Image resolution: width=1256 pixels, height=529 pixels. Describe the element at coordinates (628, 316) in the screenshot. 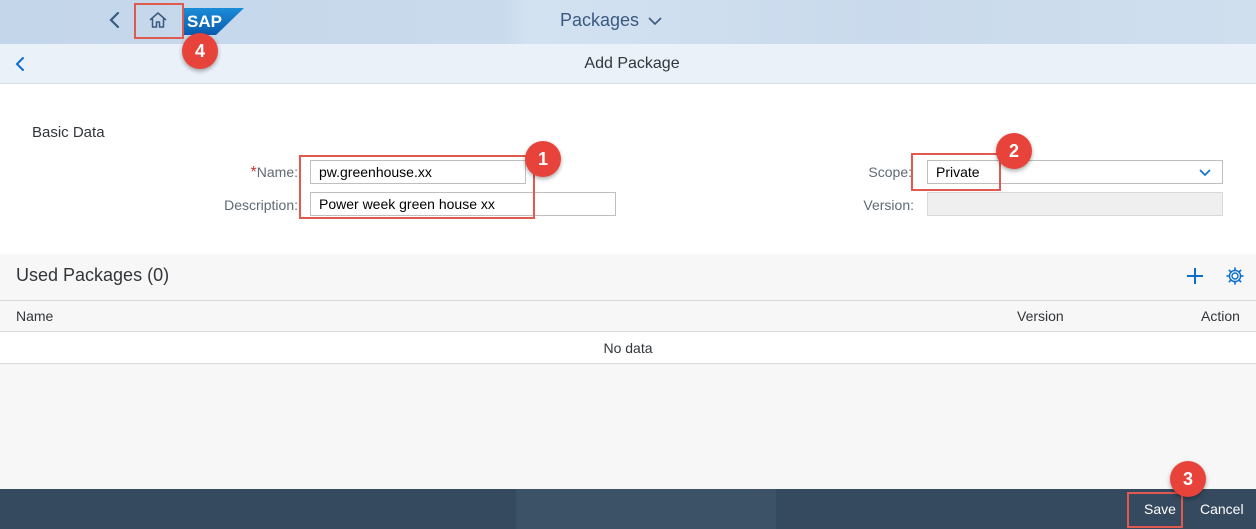

I see `table-header: Name Version Action` at that location.